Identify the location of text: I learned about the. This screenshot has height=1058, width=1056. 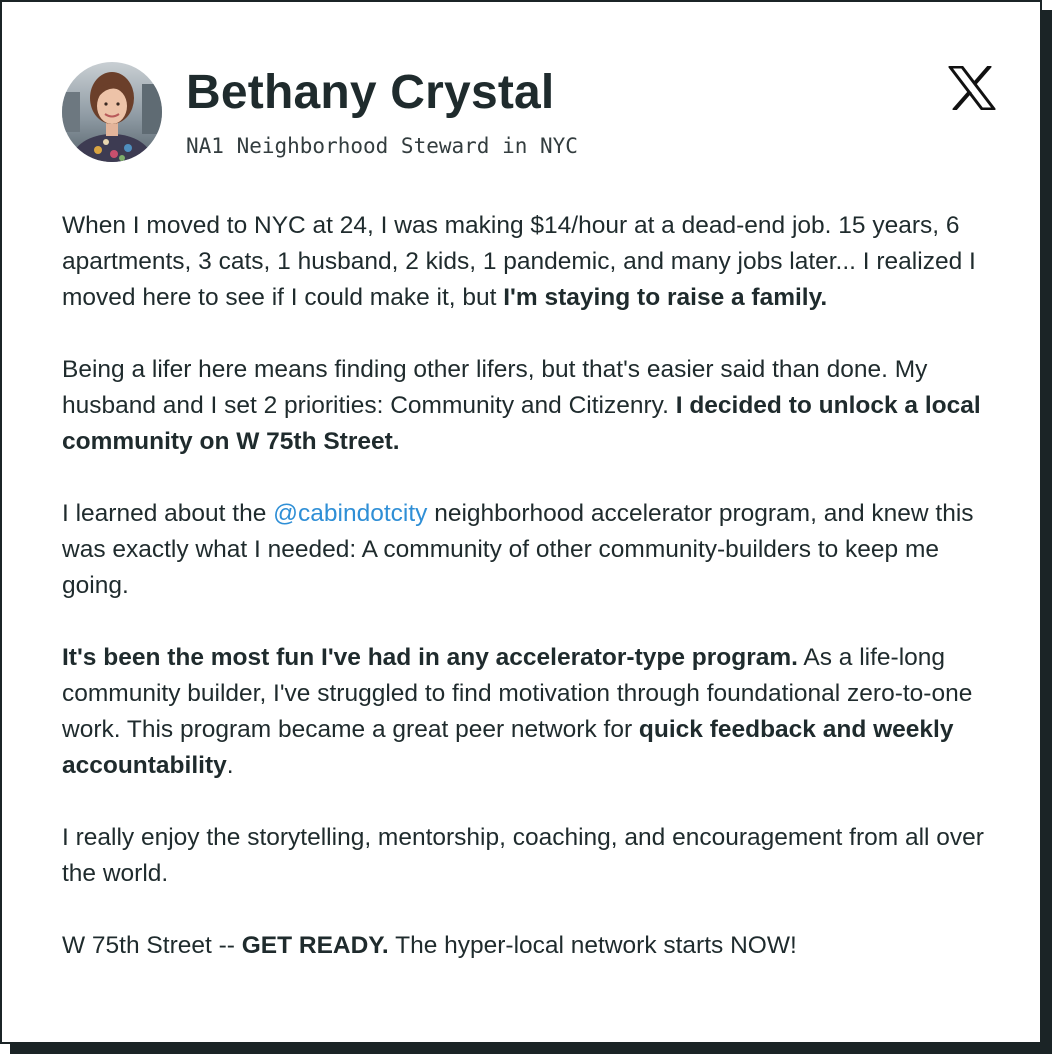
(168, 513).